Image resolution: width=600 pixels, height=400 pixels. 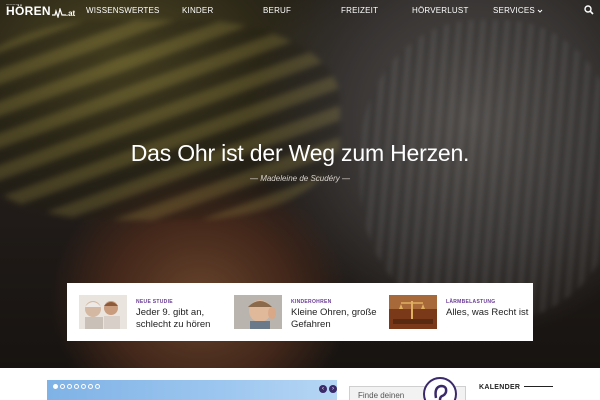 I want to click on calendar-heading: KALENDER, so click(x=500, y=387).